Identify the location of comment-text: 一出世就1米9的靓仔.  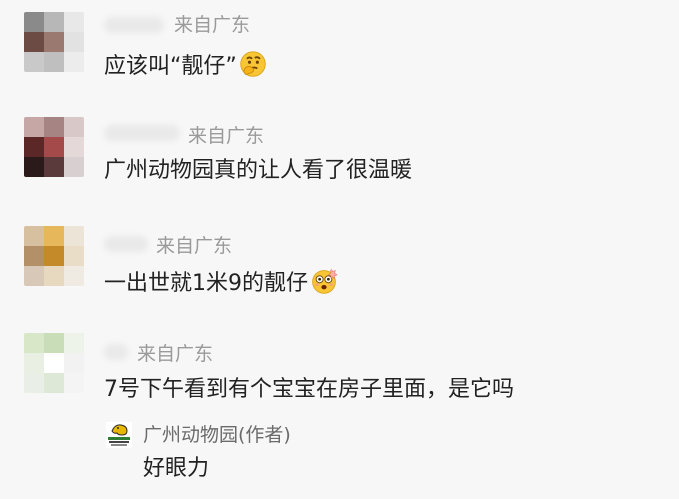
(221, 282).